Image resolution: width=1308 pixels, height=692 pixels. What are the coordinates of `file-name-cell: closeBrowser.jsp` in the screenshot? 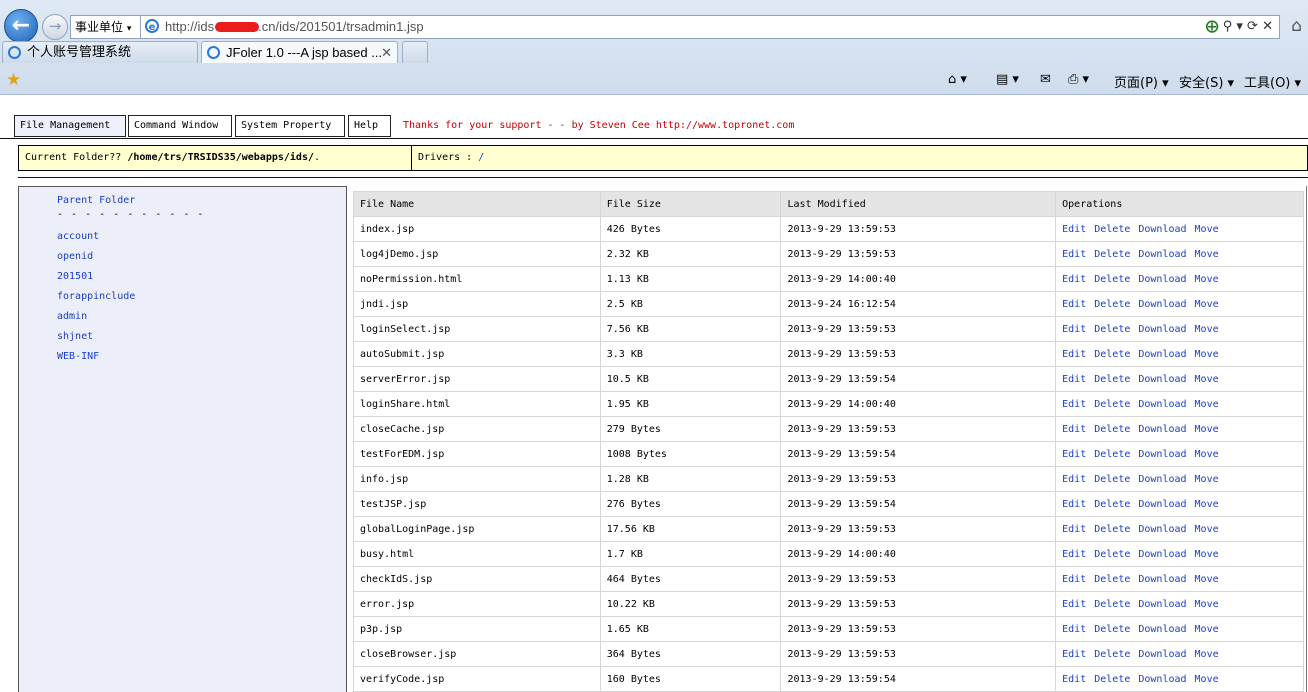 It's located at (477, 654).